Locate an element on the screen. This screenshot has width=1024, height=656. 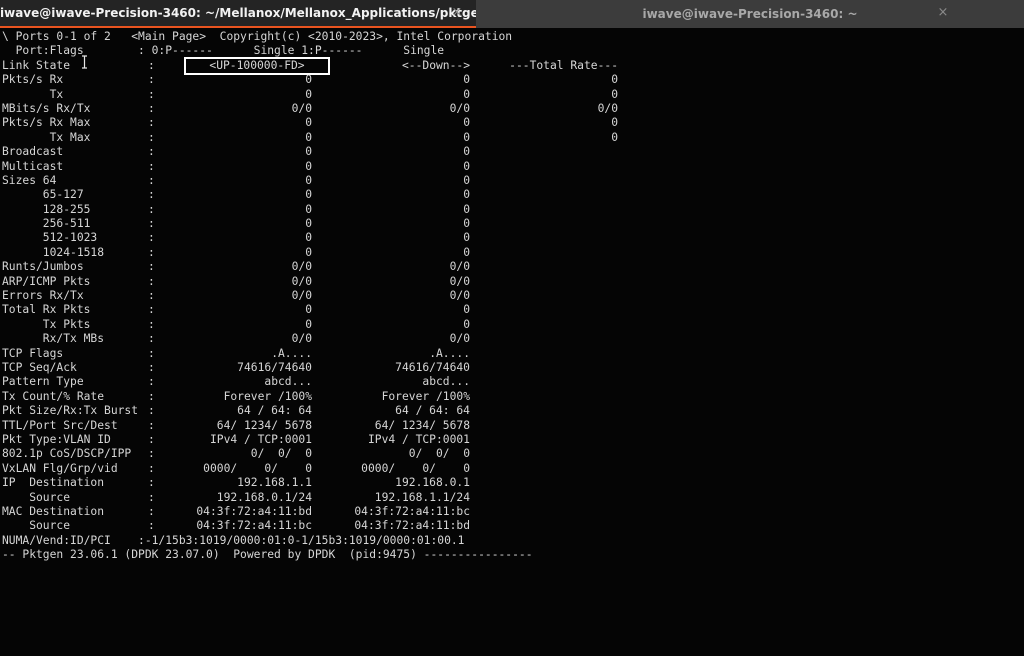
port0-value: 64/ 1234/ 5678 is located at coordinates (264, 425).